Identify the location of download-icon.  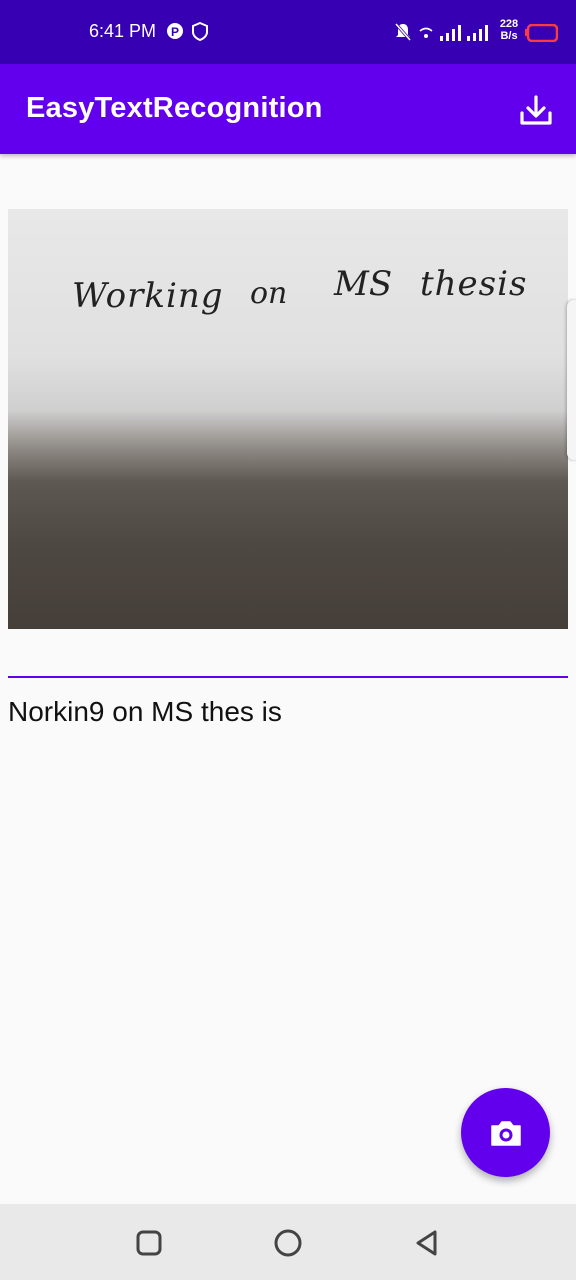
(536, 110).